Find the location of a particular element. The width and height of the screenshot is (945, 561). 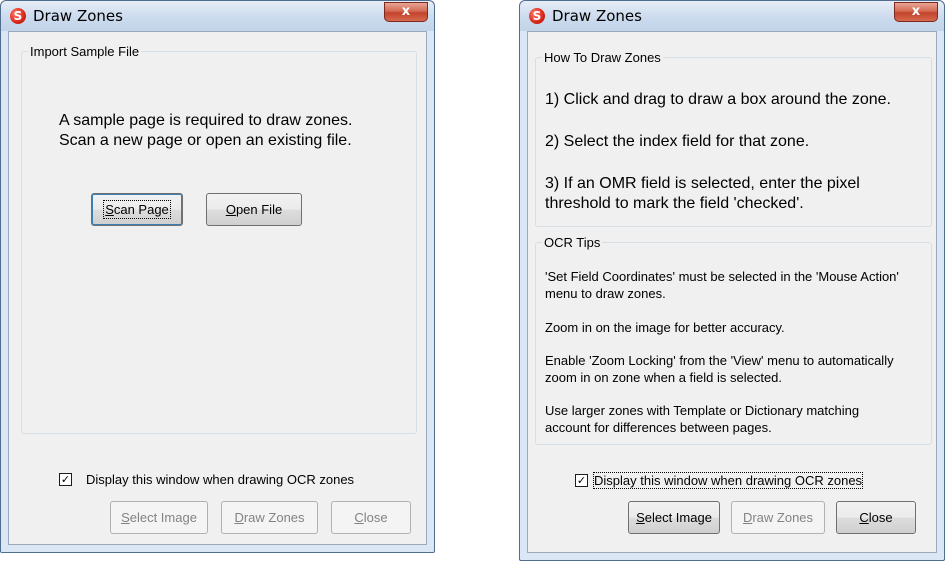

ocr-tips-title: OCR Tips is located at coordinates (572, 242).